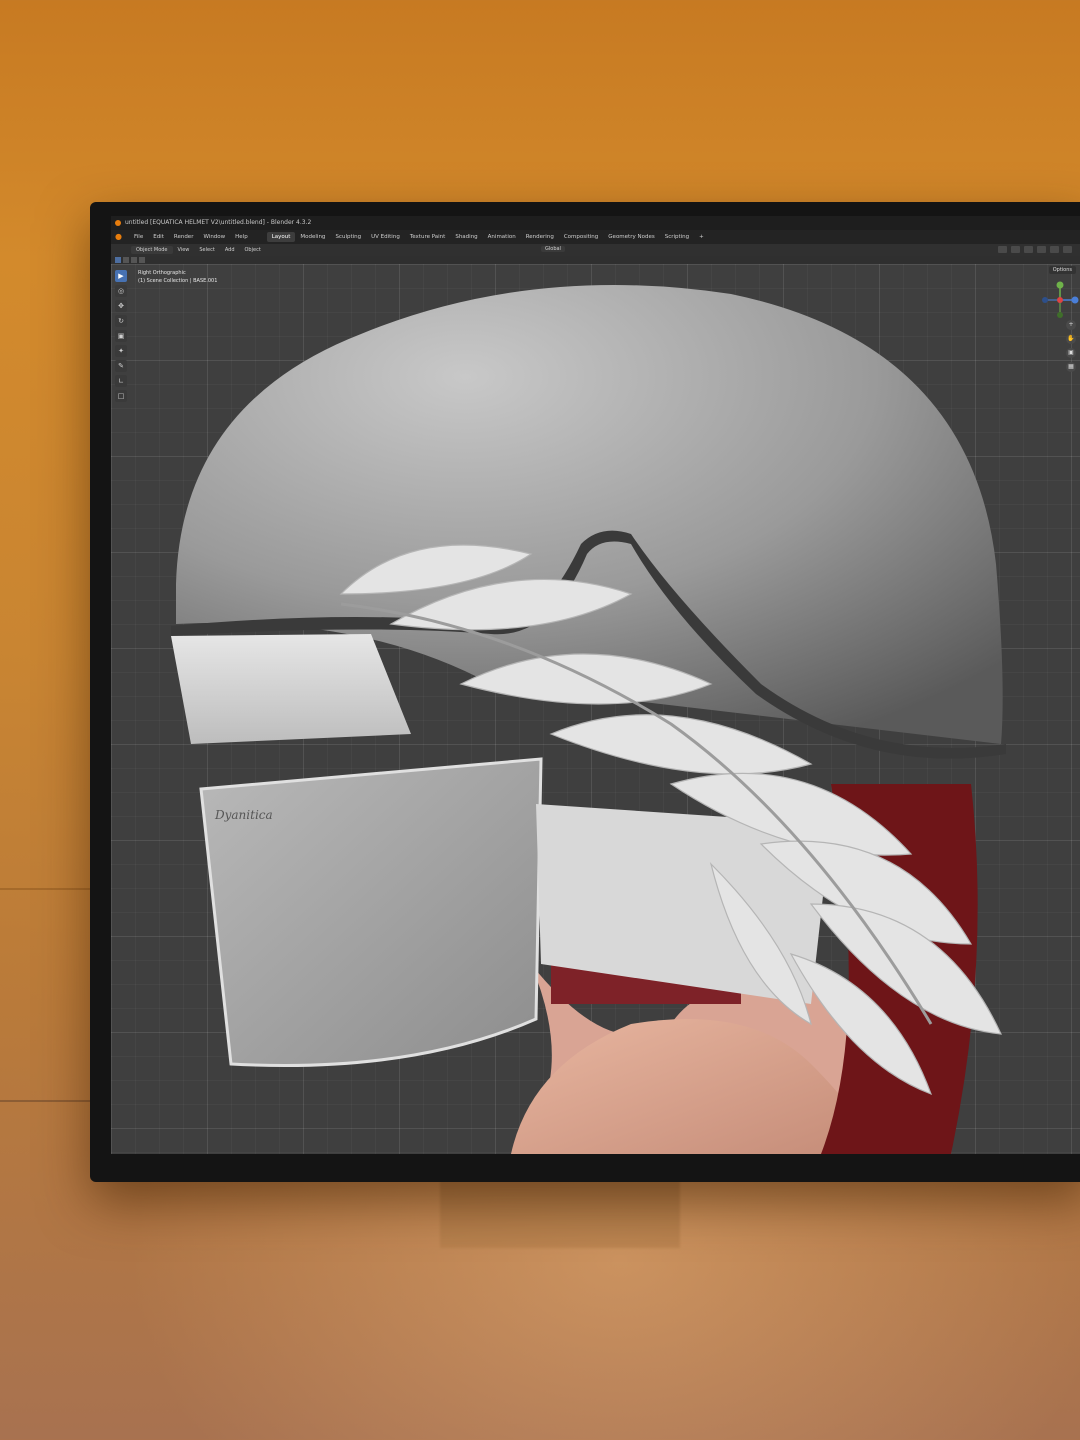 The height and width of the screenshot is (1440, 1080). I want to click on measure-tool-icon: ∟, so click(121, 381).